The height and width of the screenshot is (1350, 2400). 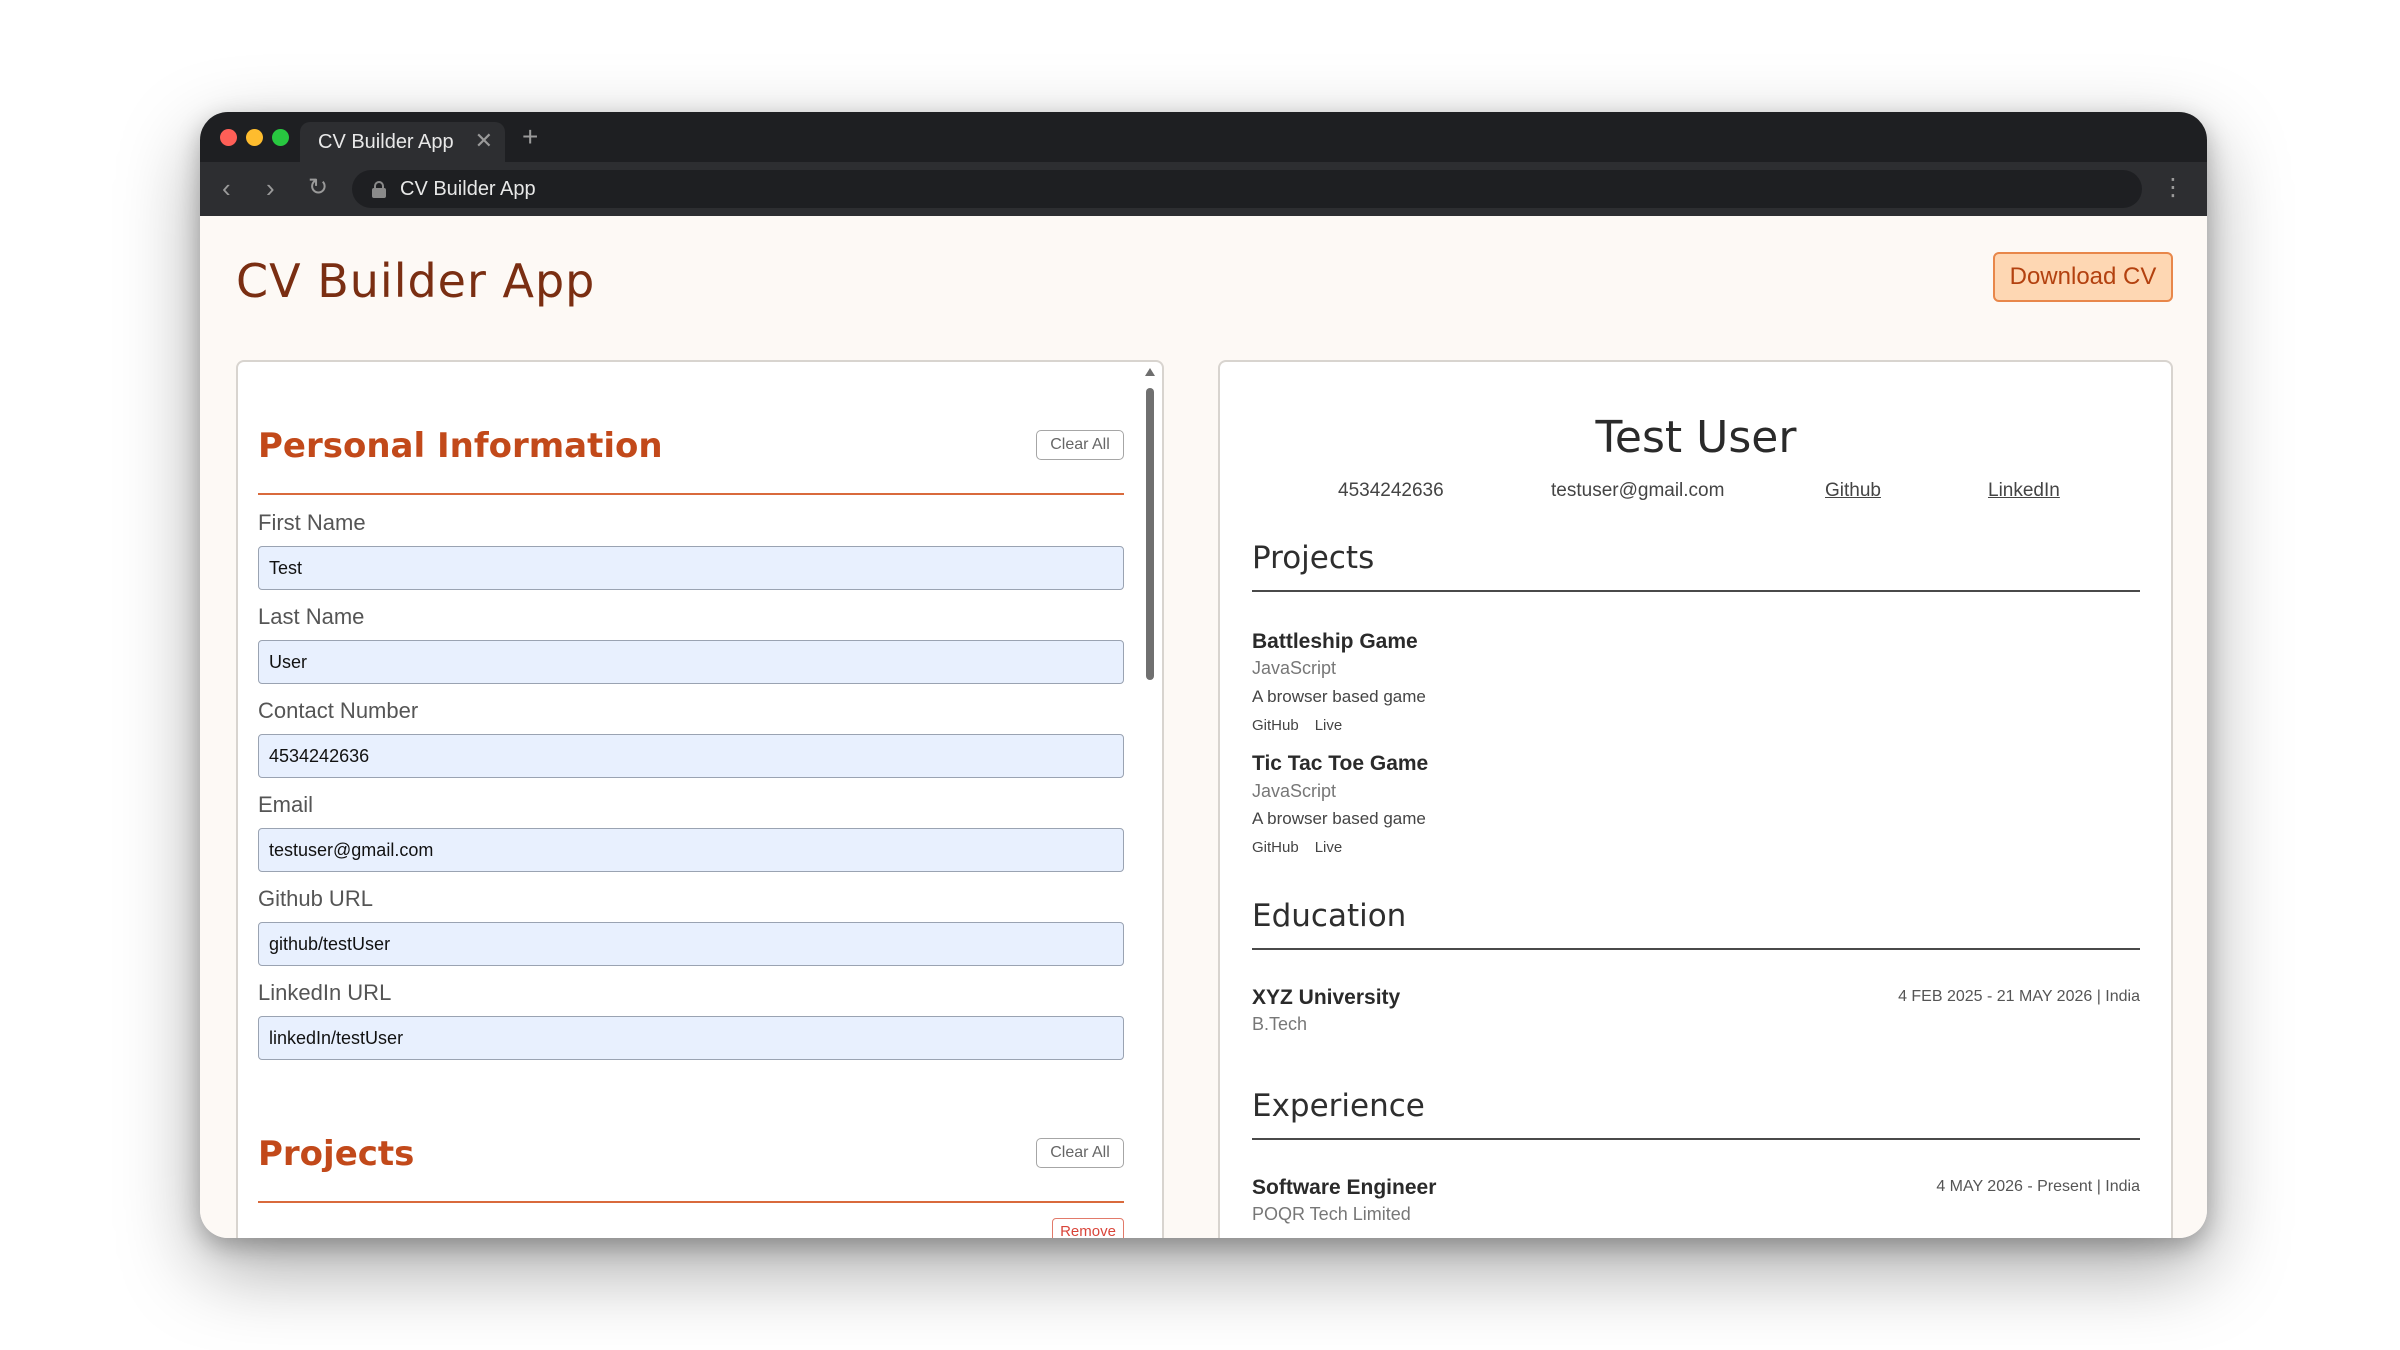 What do you see at coordinates (468, 188) in the screenshot?
I see `url-text: CV Builder App` at bounding box center [468, 188].